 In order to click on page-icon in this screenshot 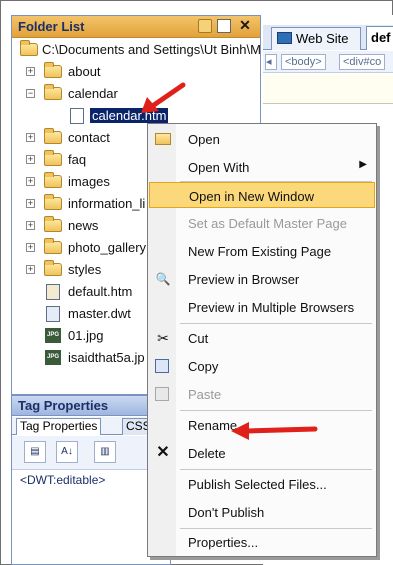, I will do `click(77, 116)`.